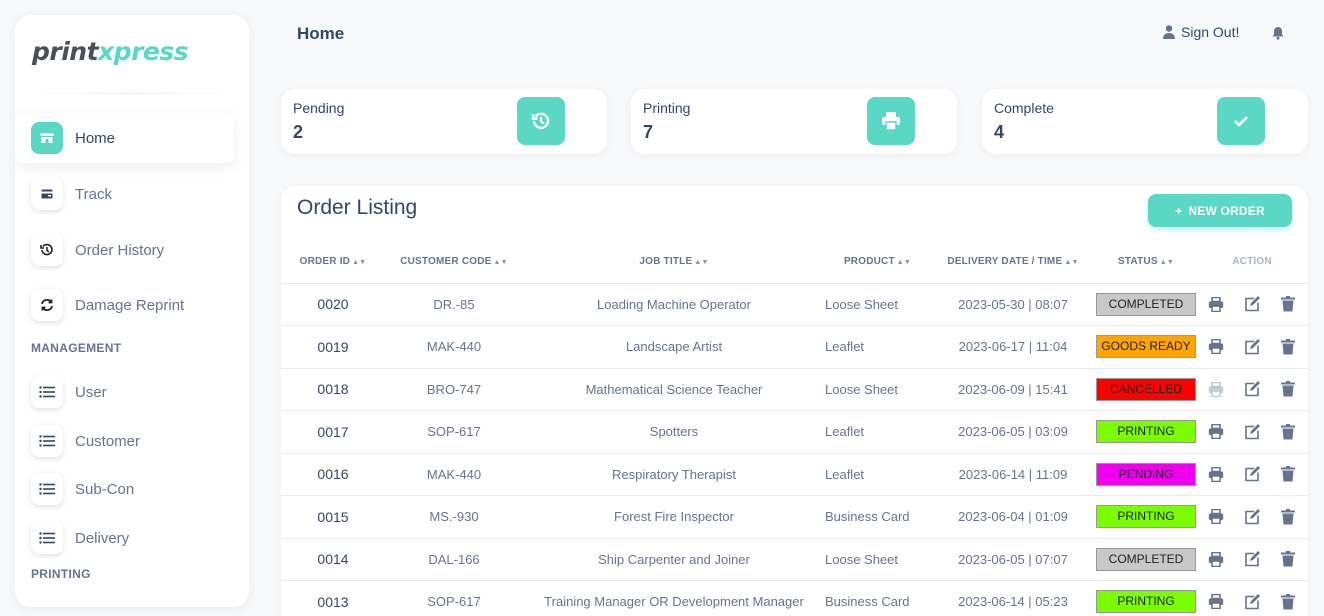 The height and width of the screenshot is (616, 1324). What do you see at coordinates (102, 538) in the screenshot?
I see `sidebar-item-label: Delivery` at bounding box center [102, 538].